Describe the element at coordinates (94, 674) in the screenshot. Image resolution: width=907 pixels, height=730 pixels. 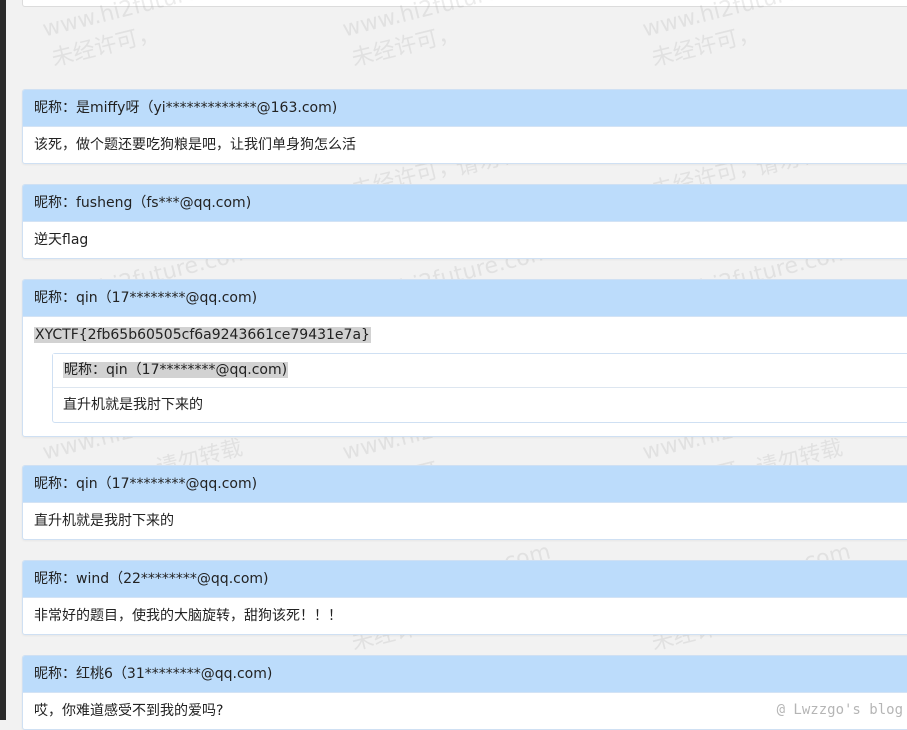
I see `comment-author: 红桃6` at that location.